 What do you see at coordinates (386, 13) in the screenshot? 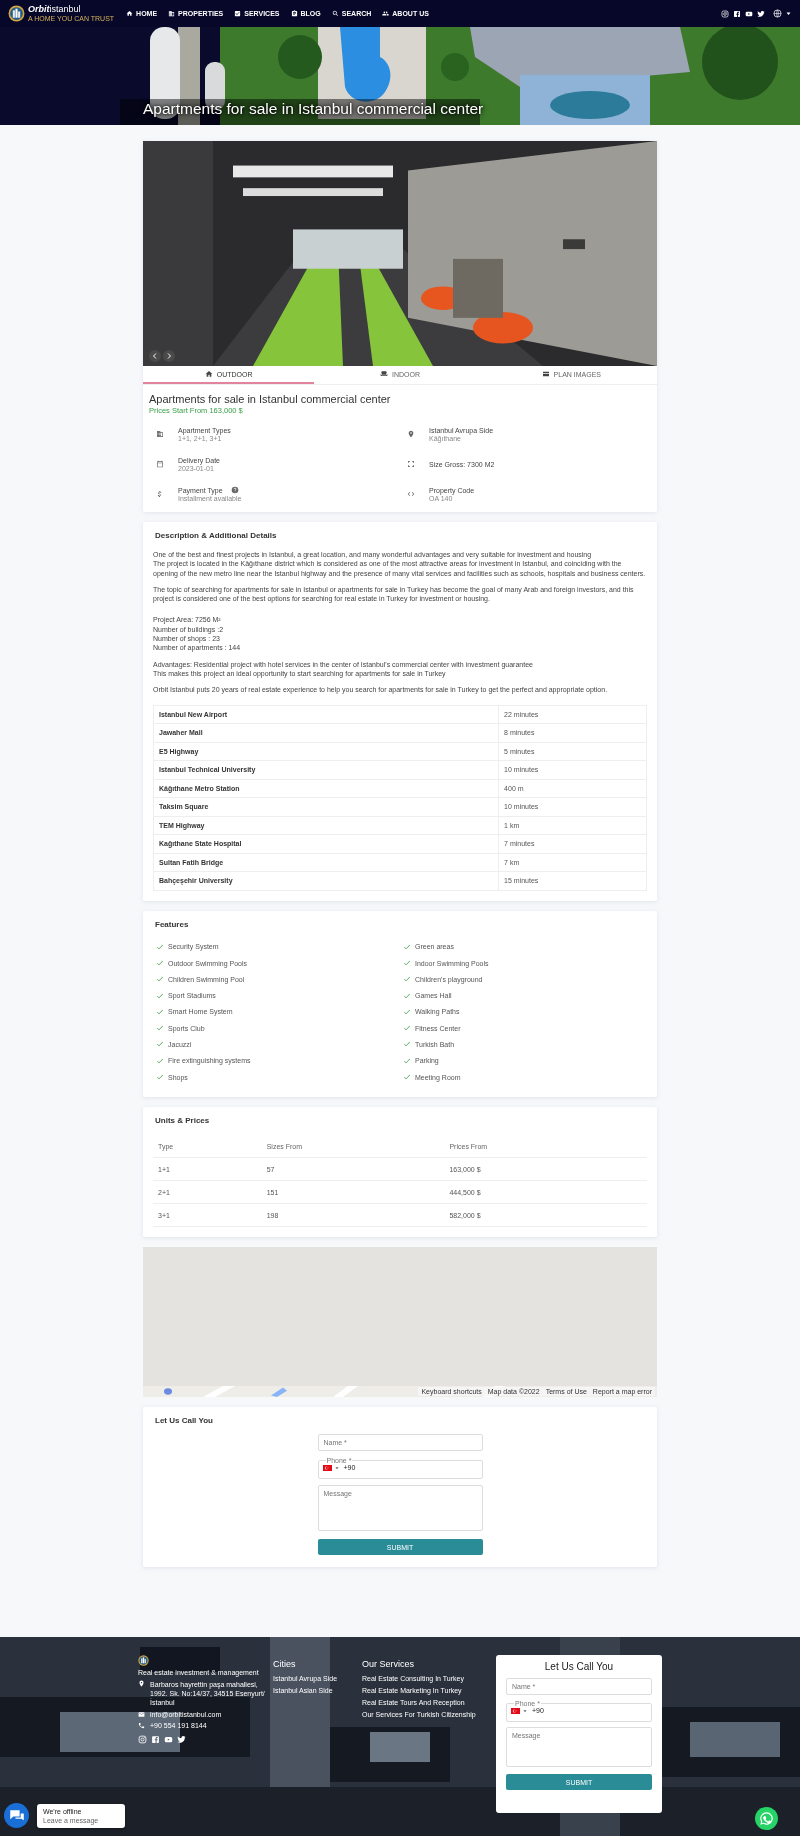
I see `people-icon` at bounding box center [386, 13].